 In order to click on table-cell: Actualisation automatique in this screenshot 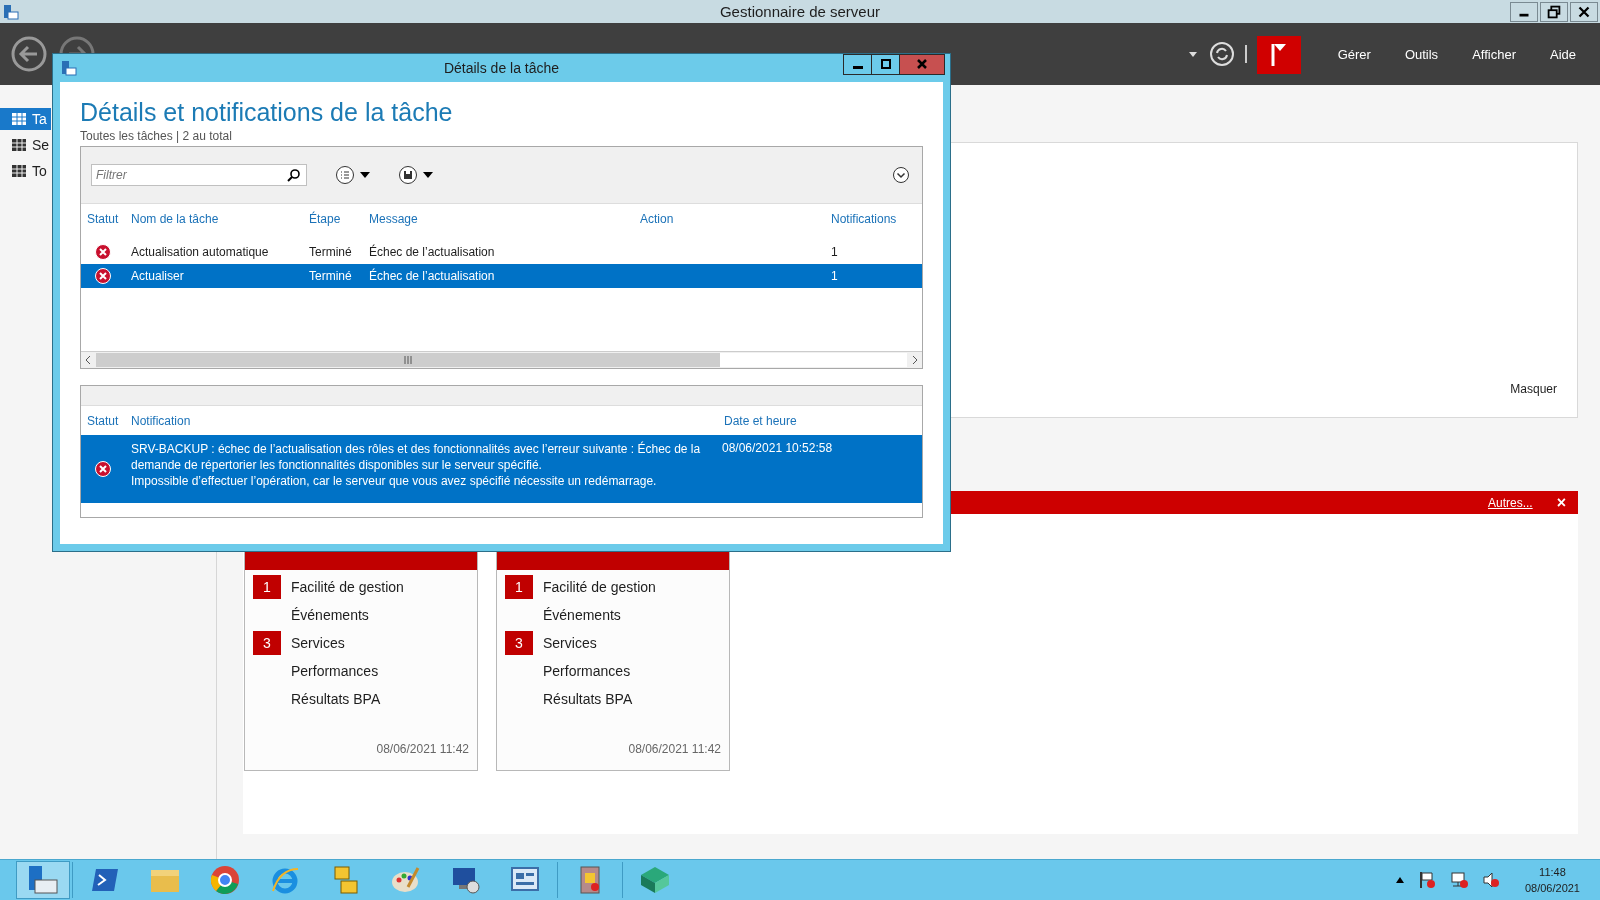, I will do `click(200, 252)`.